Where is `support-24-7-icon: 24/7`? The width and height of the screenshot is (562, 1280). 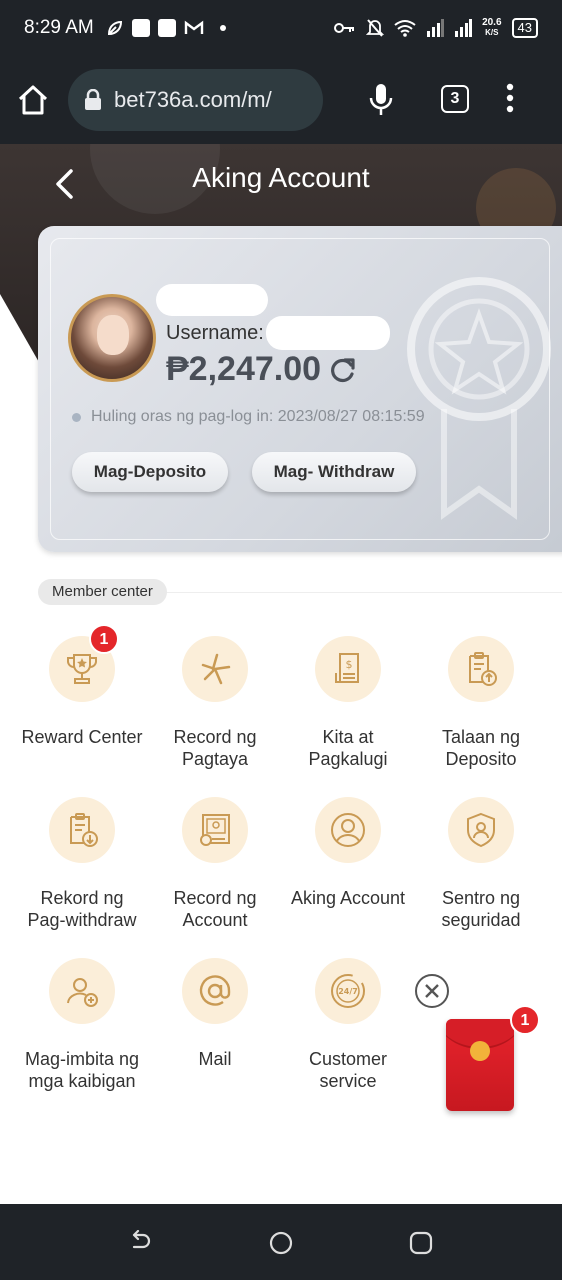
support-24-7-icon: 24/7 is located at coordinates (348, 991).